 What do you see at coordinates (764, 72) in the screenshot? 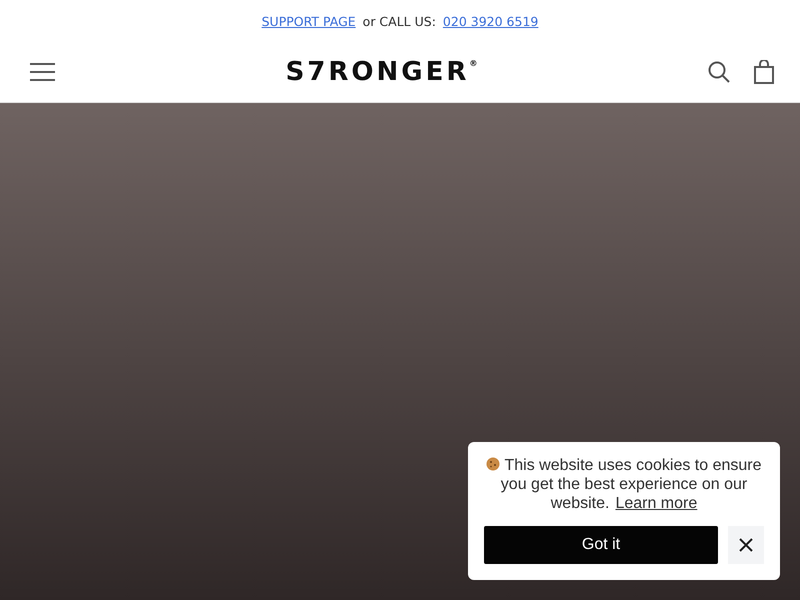
I see `shopping-bag-icon` at bounding box center [764, 72].